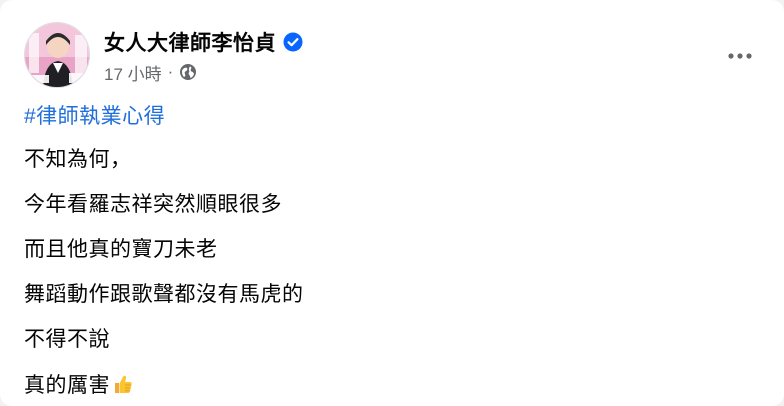 The image size is (784, 406). I want to click on more-horizontal-icon, so click(740, 56).